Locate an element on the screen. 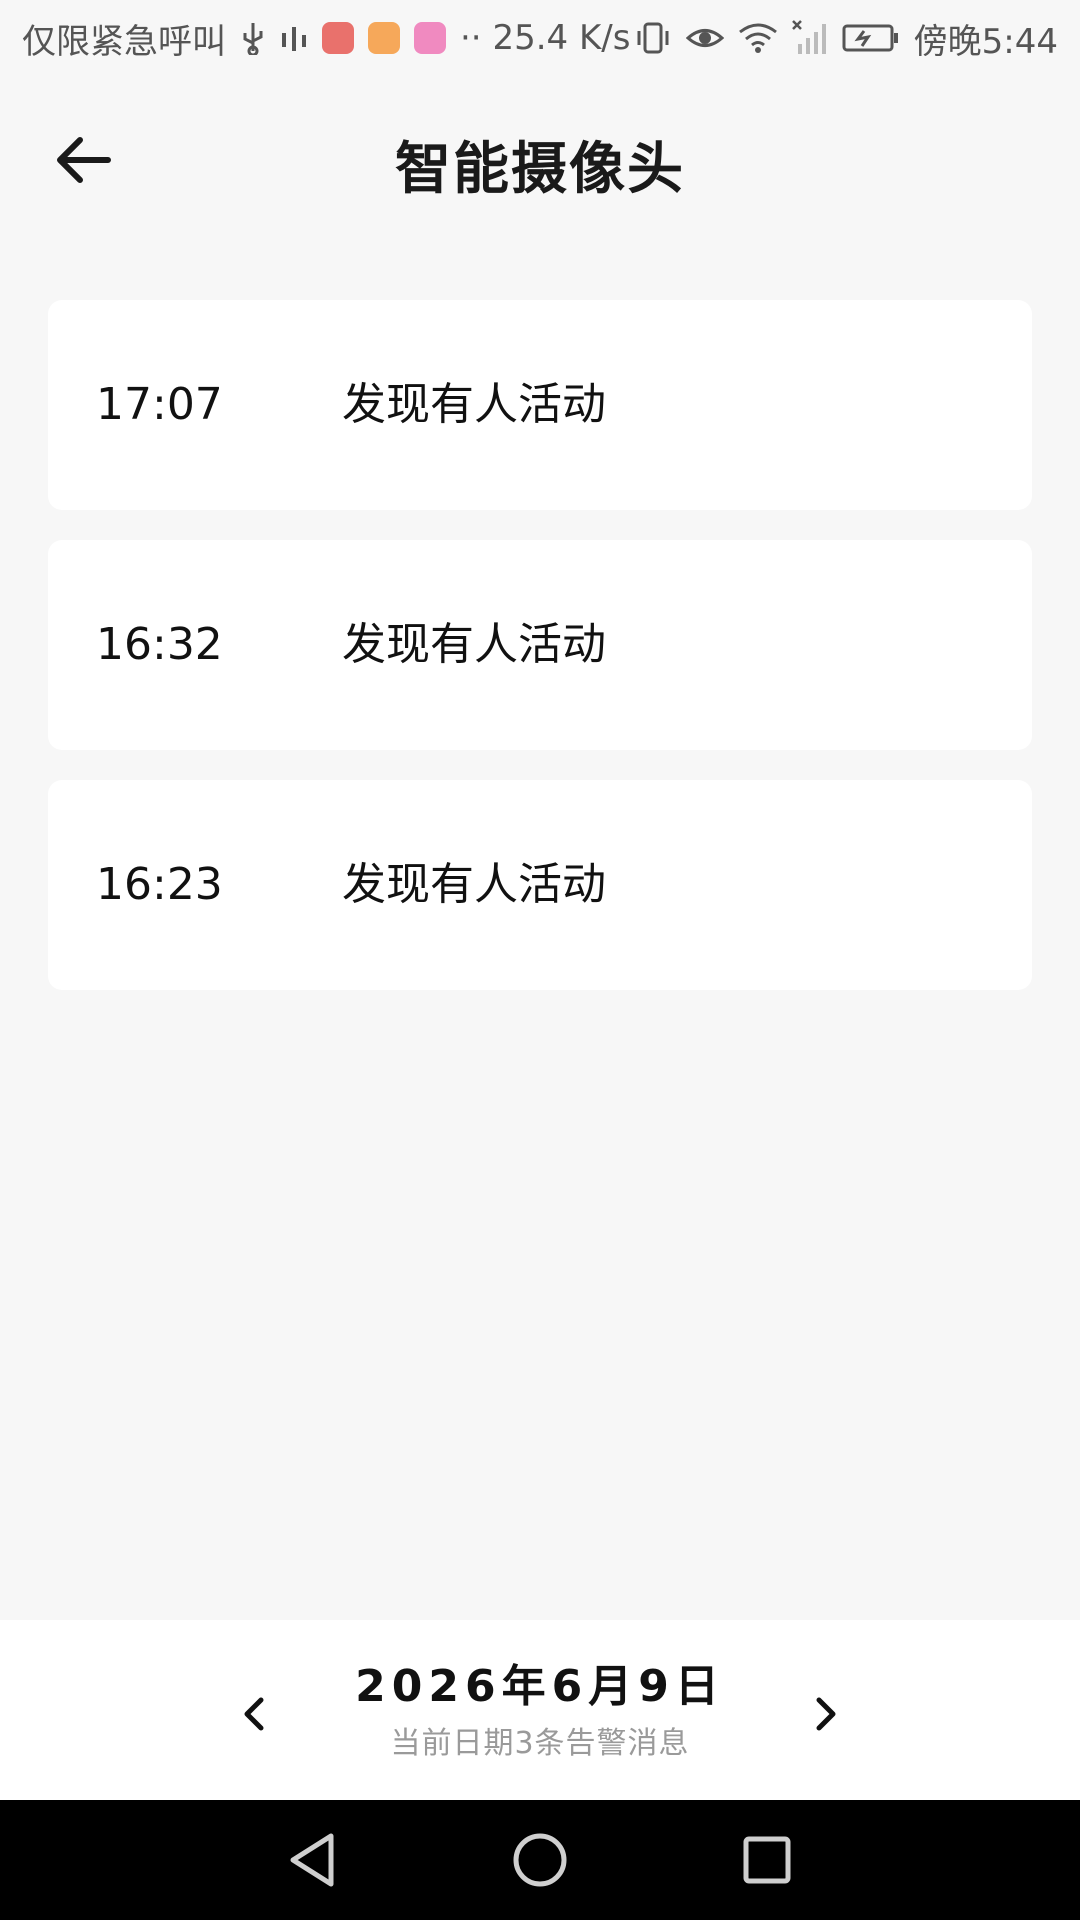 The height and width of the screenshot is (1920, 1080). next-date-button is located at coordinates (826, 1714).